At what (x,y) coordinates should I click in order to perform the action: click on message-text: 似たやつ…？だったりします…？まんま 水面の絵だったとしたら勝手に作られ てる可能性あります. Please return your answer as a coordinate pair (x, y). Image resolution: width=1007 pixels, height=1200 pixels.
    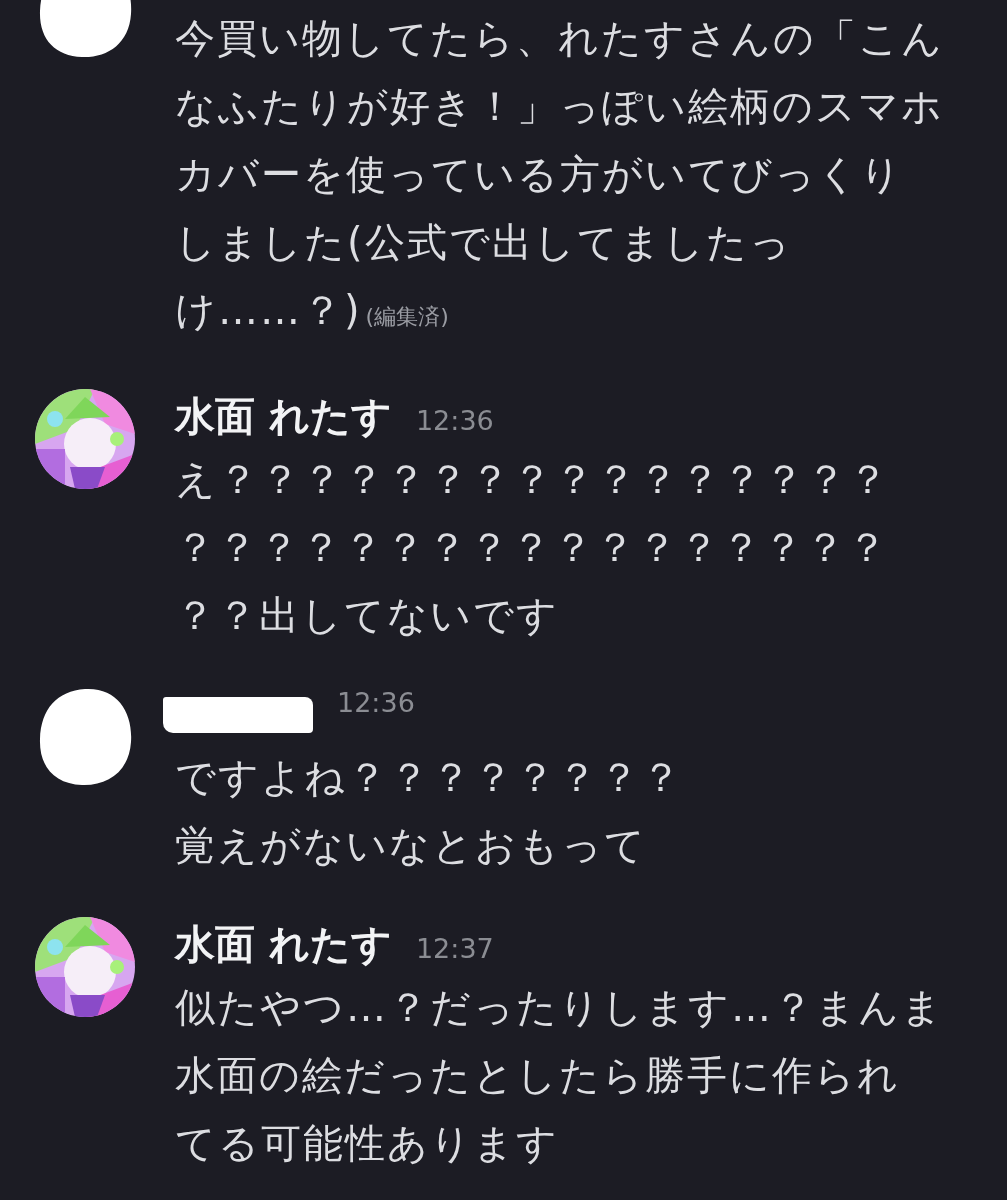
    Looking at the image, I should click on (559, 1075).